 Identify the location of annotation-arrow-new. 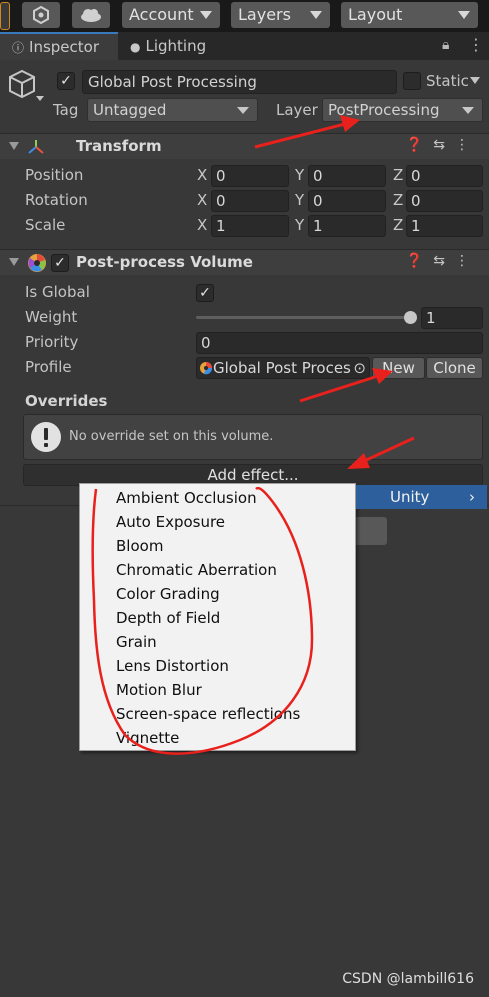
(339, 388).